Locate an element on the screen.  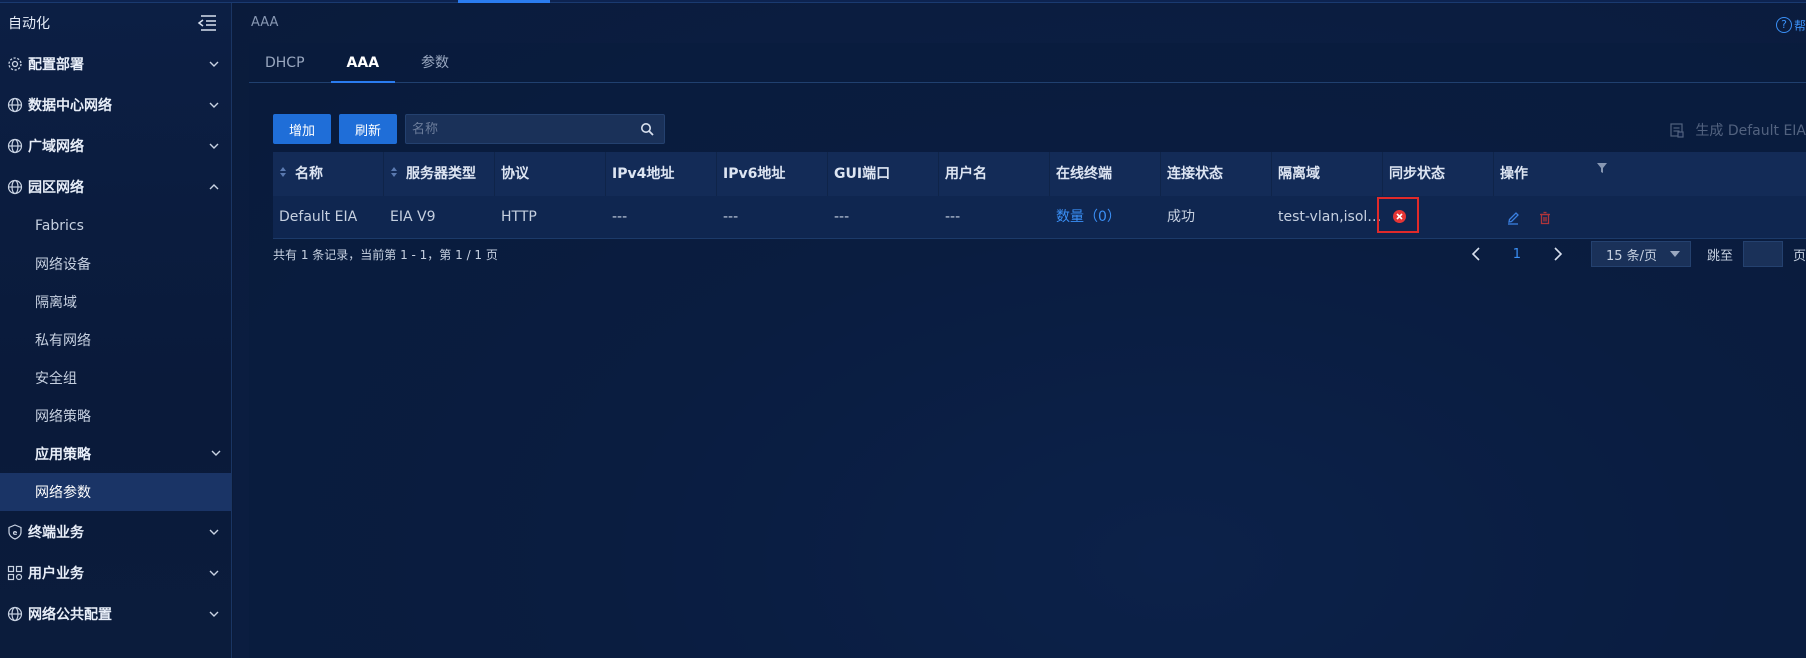
generate-default-eia-button: 生成 Default EIA is located at coordinates (1737, 130).